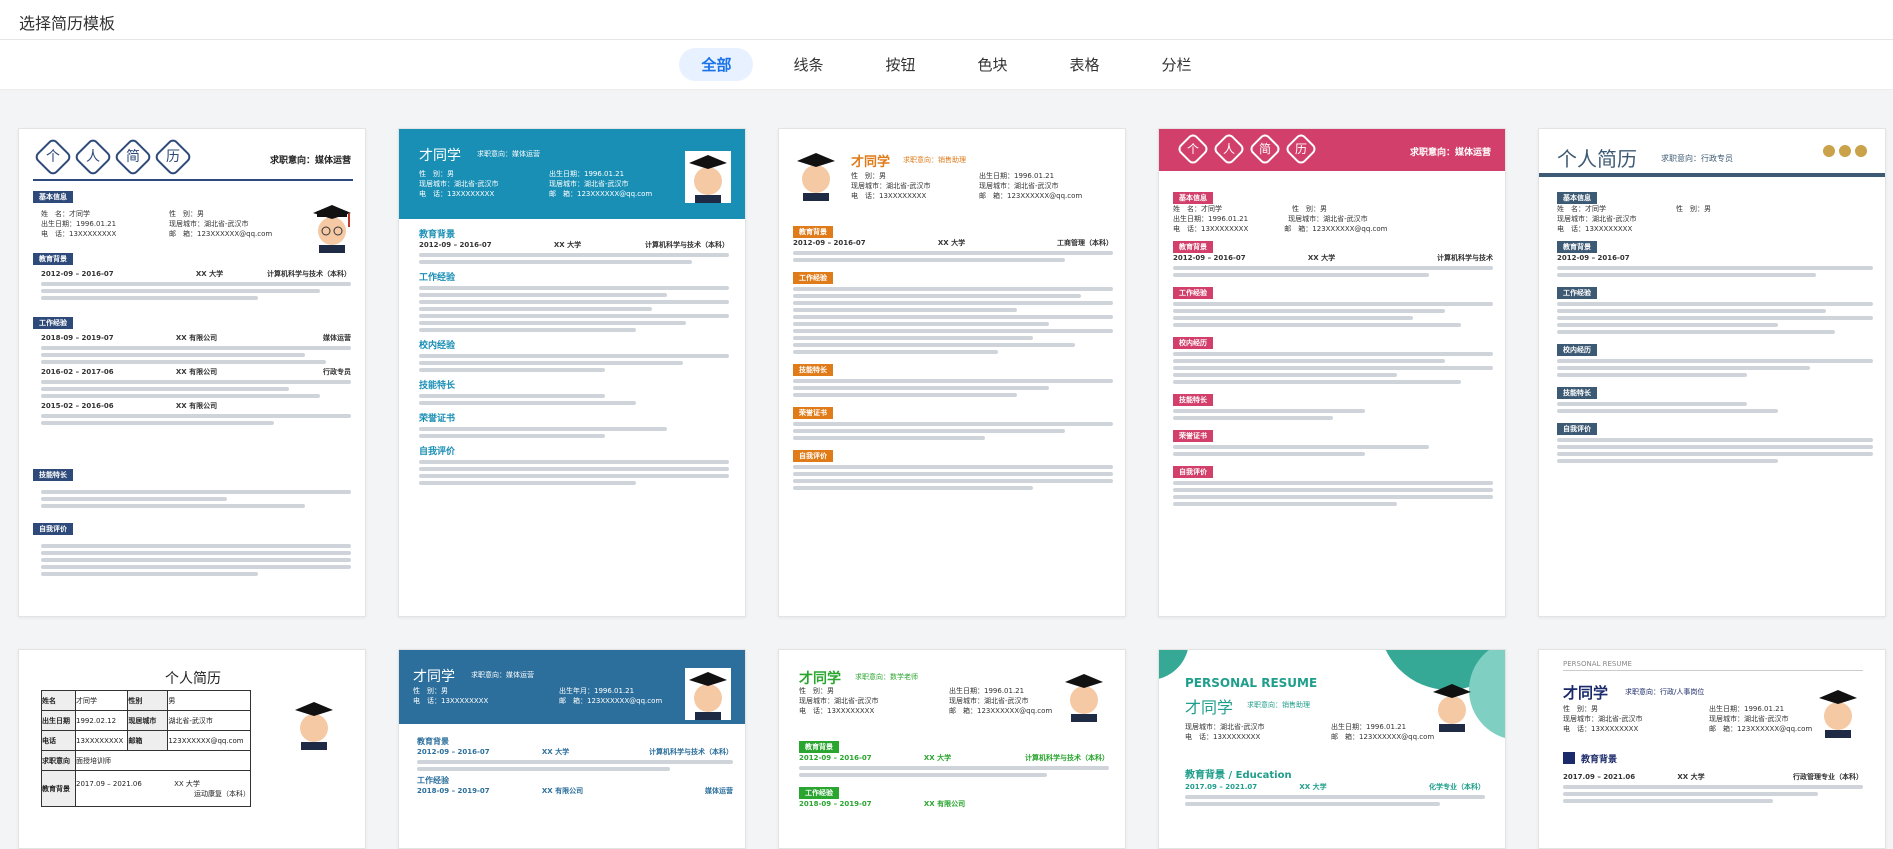 Image resolution: width=1893 pixels, height=849 pixels. What do you see at coordinates (1861, 151) in the screenshot?
I see `home-icon` at bounding box center [1861, 151].